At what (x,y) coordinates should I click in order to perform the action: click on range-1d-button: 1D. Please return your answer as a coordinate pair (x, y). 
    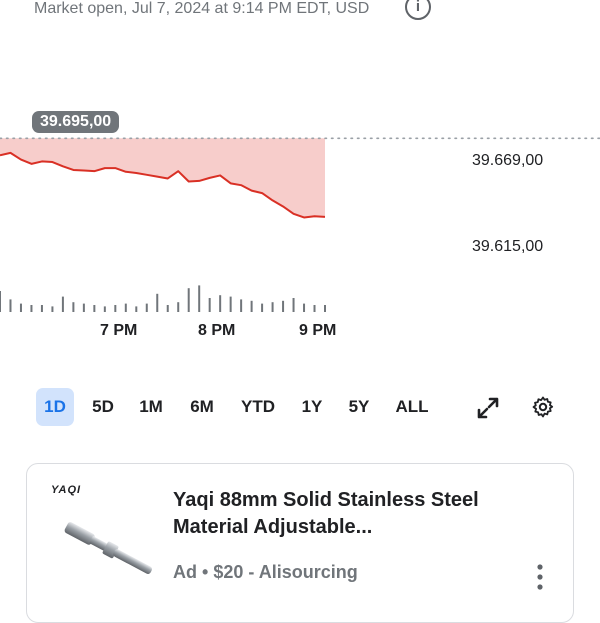
    Looking at the image, I should click on (55, 407).